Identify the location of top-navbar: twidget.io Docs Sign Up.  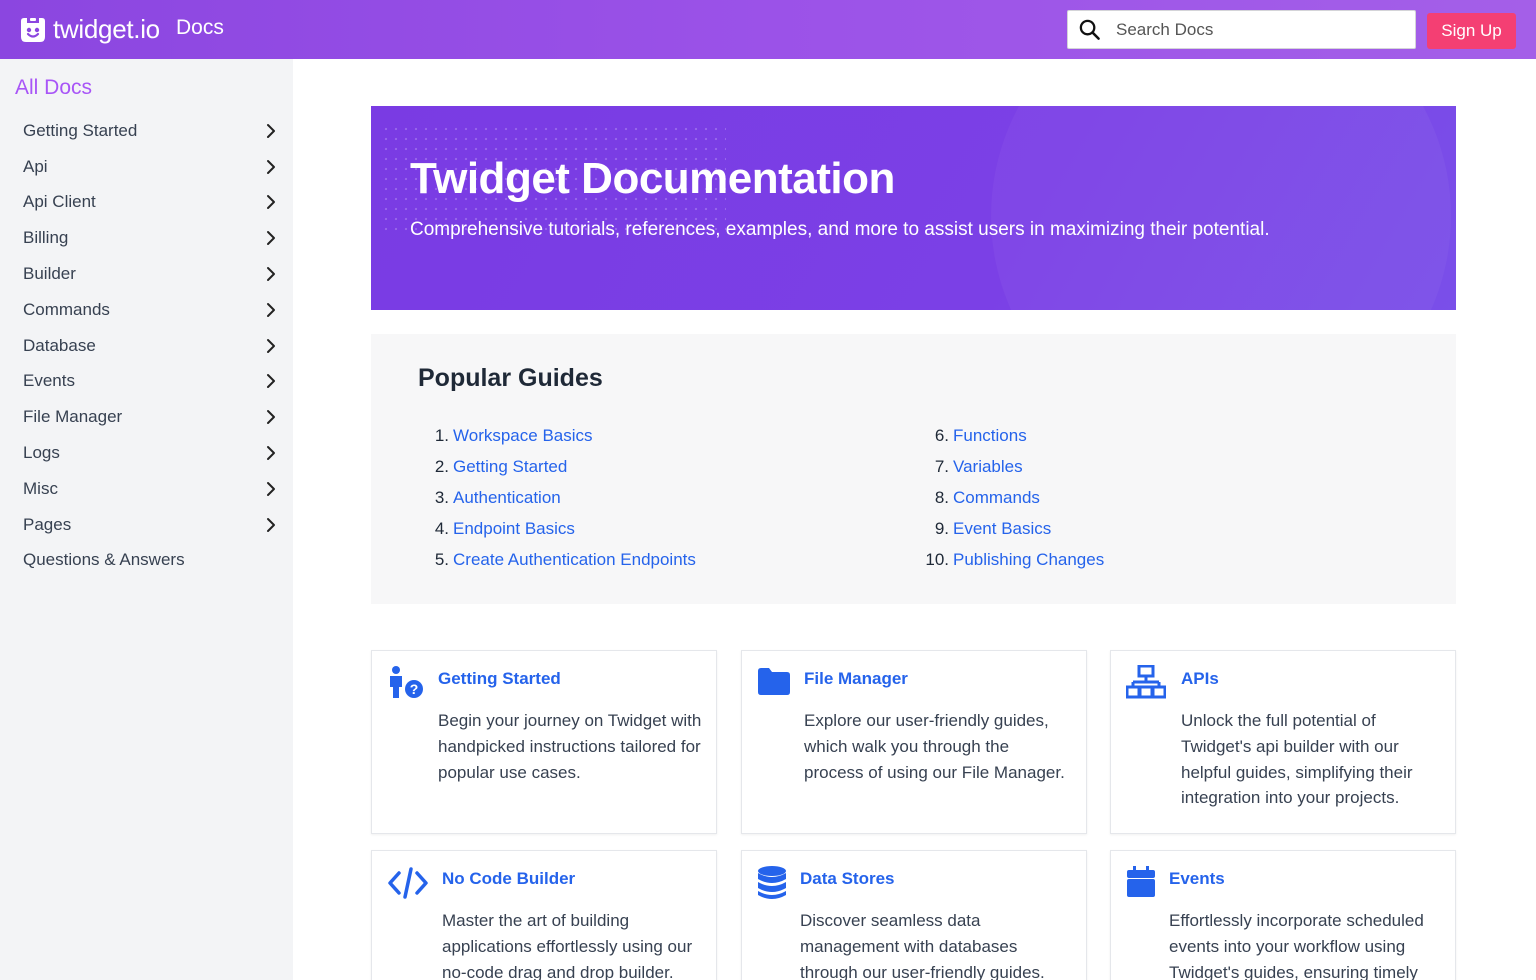
(768, 29).